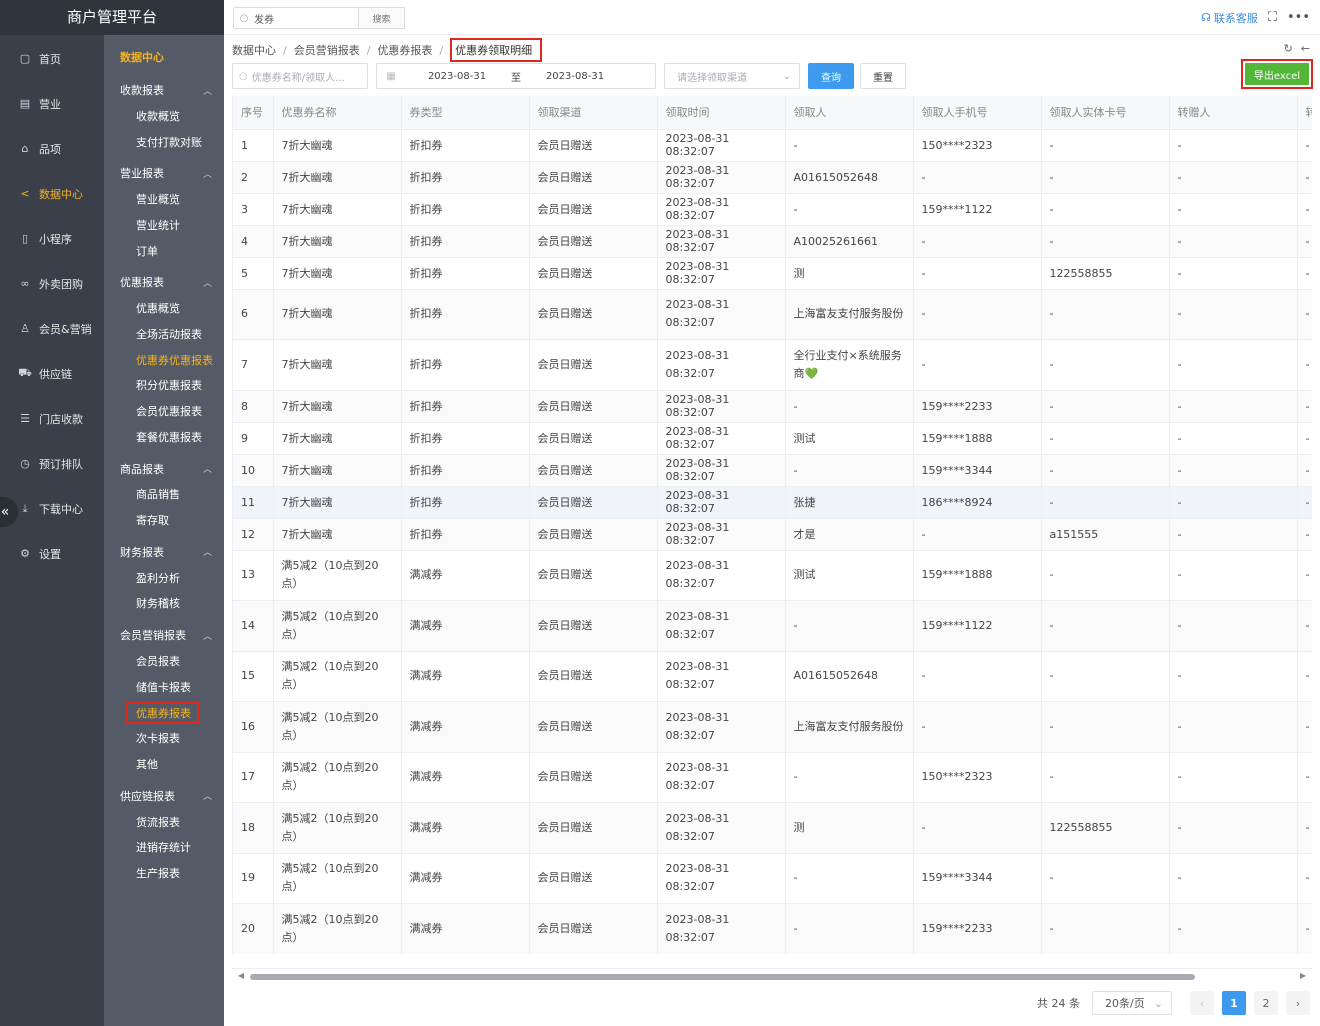 The height and width of the screenshot is (1026, 1320). What do you see at coordinates (337, 406) in the screenshot?
I see `table-cell: 7折大幽魂` at bounding box center [337, 406].